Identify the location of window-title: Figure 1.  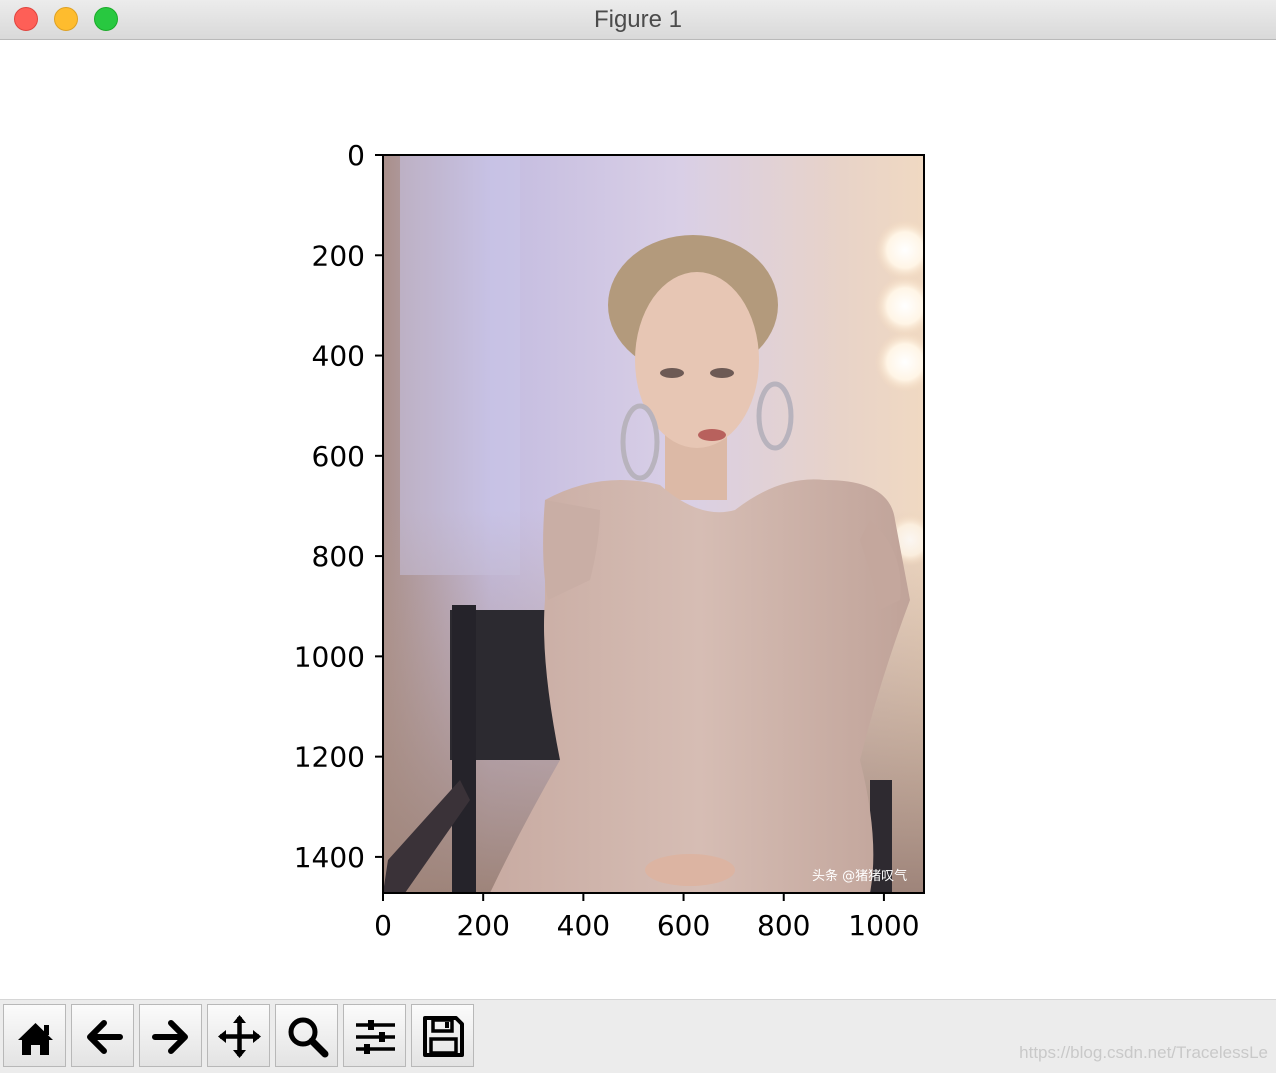
(638, 19).